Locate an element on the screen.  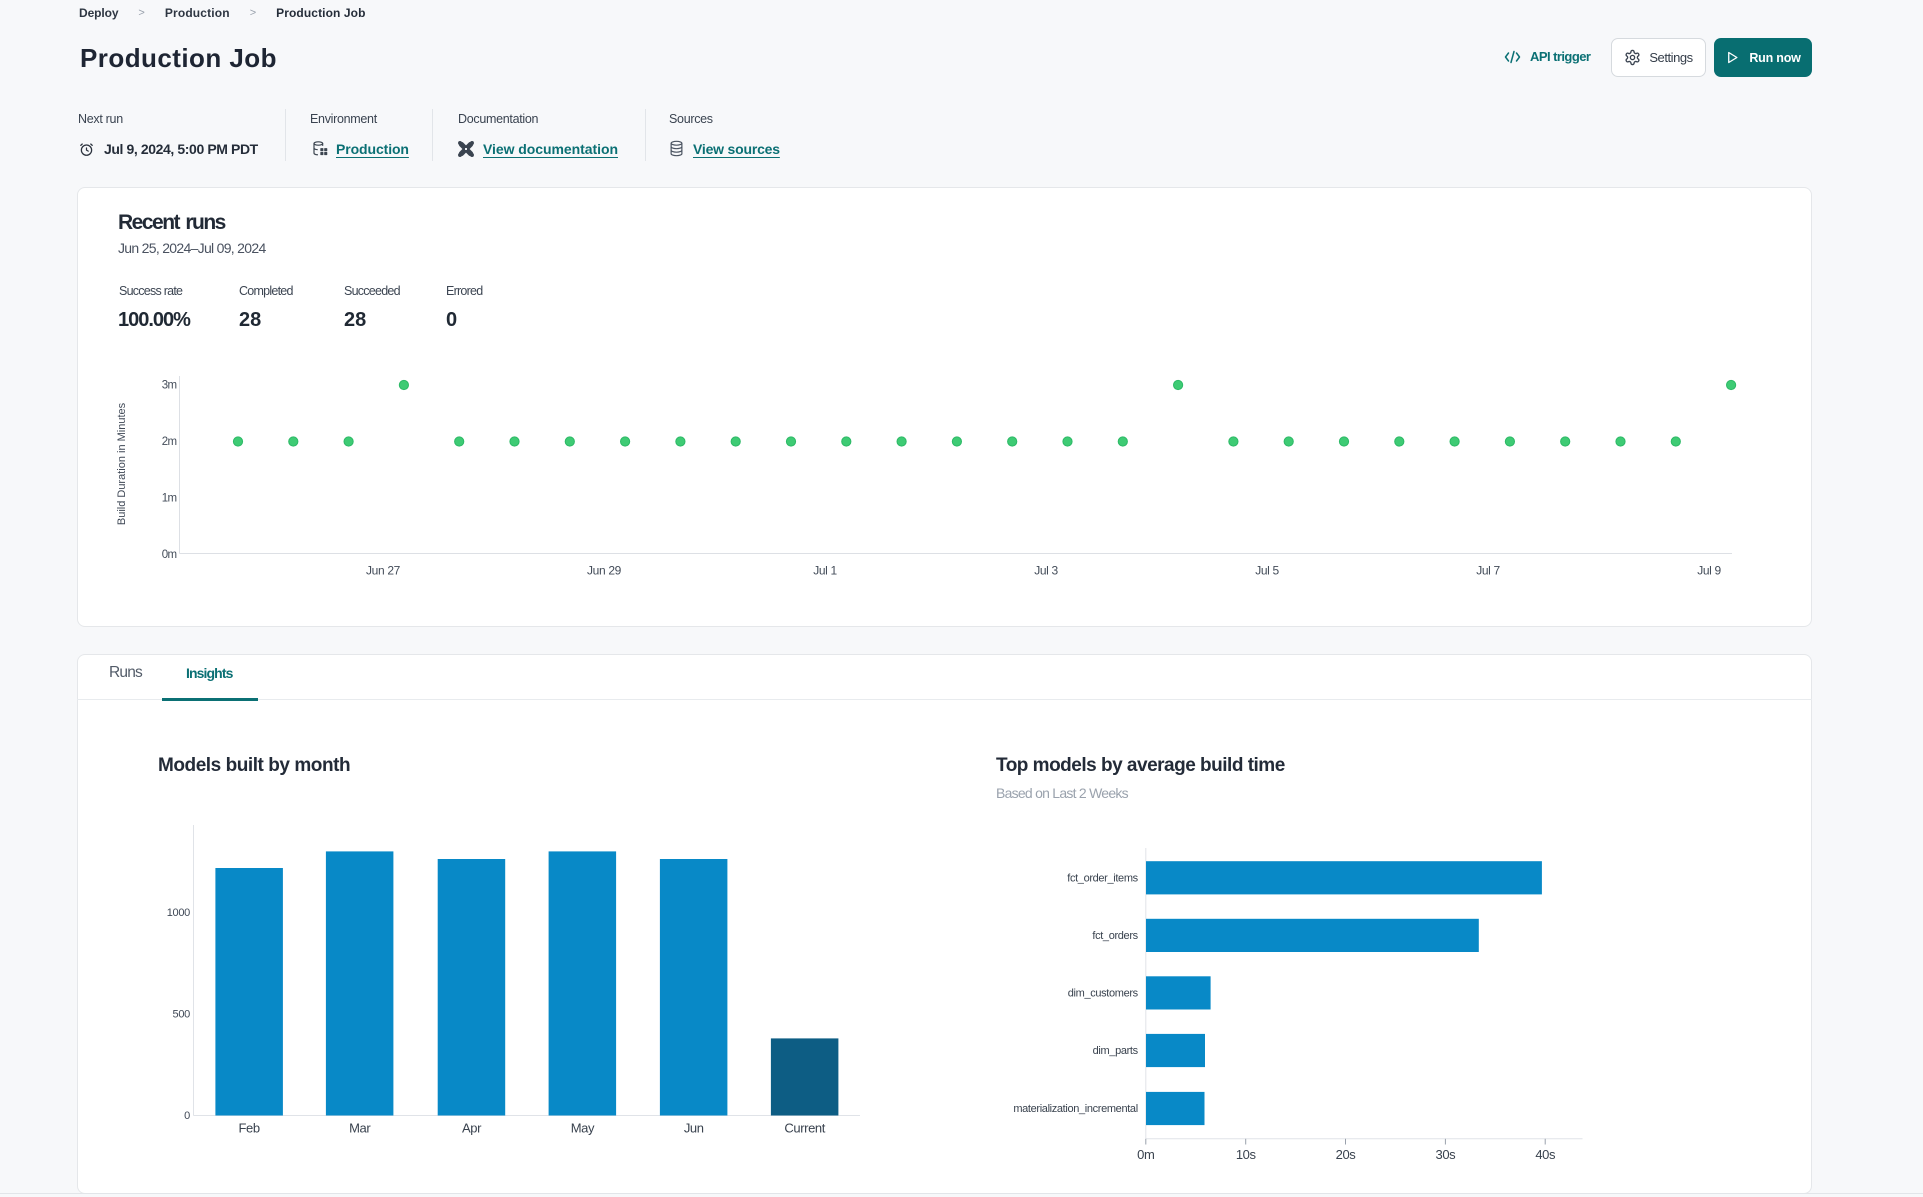
svg-text: Jun 27 is located at coordinates (383, 571).